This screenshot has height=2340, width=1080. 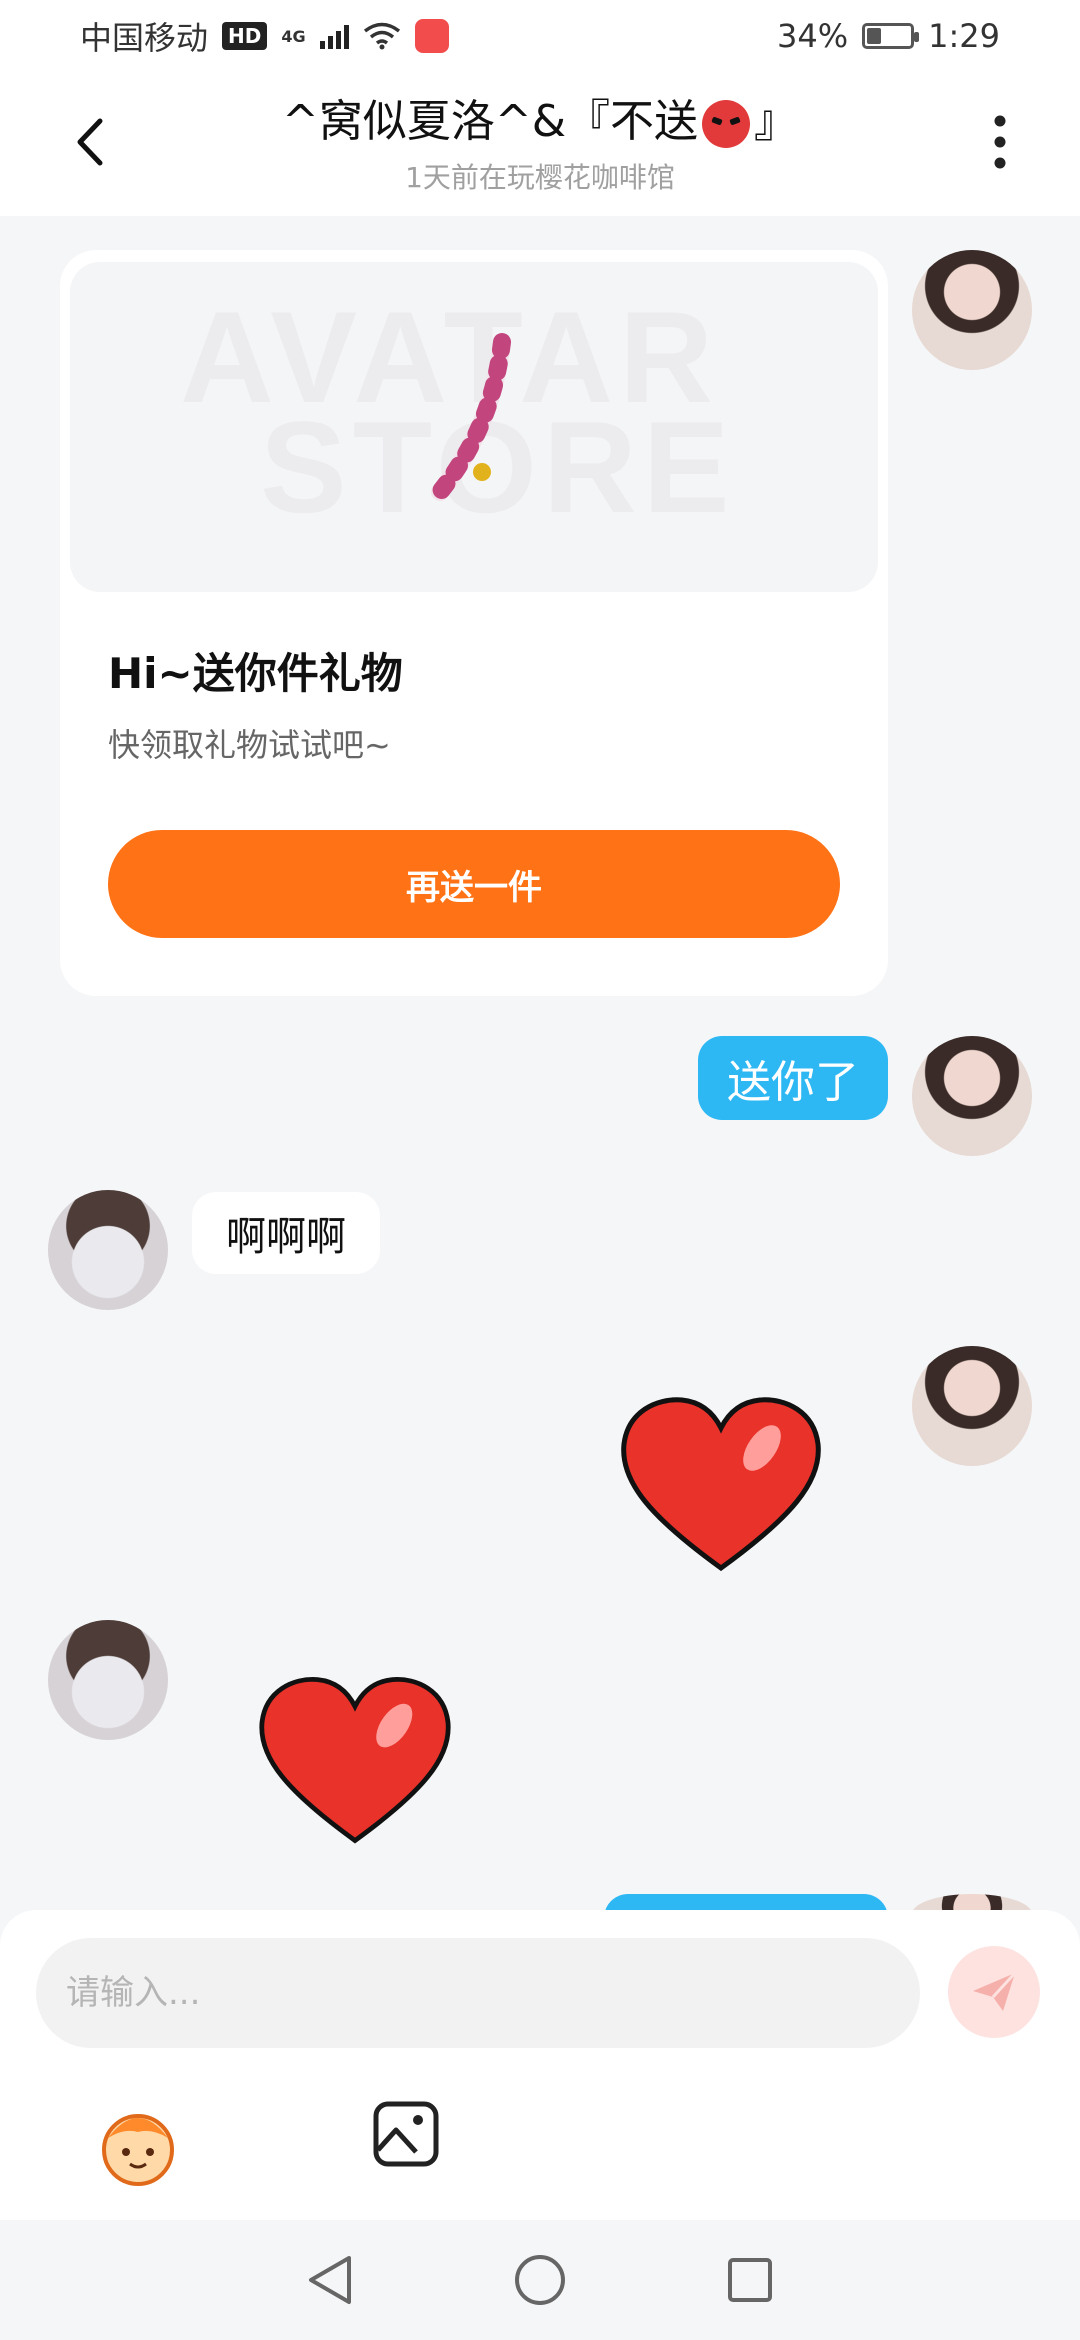 What do you see at coordinates (490, 121) in the screenshot?
I see `chat-title-text: ^窝似夏洛^&『不送` at bounding box center [490, 121].